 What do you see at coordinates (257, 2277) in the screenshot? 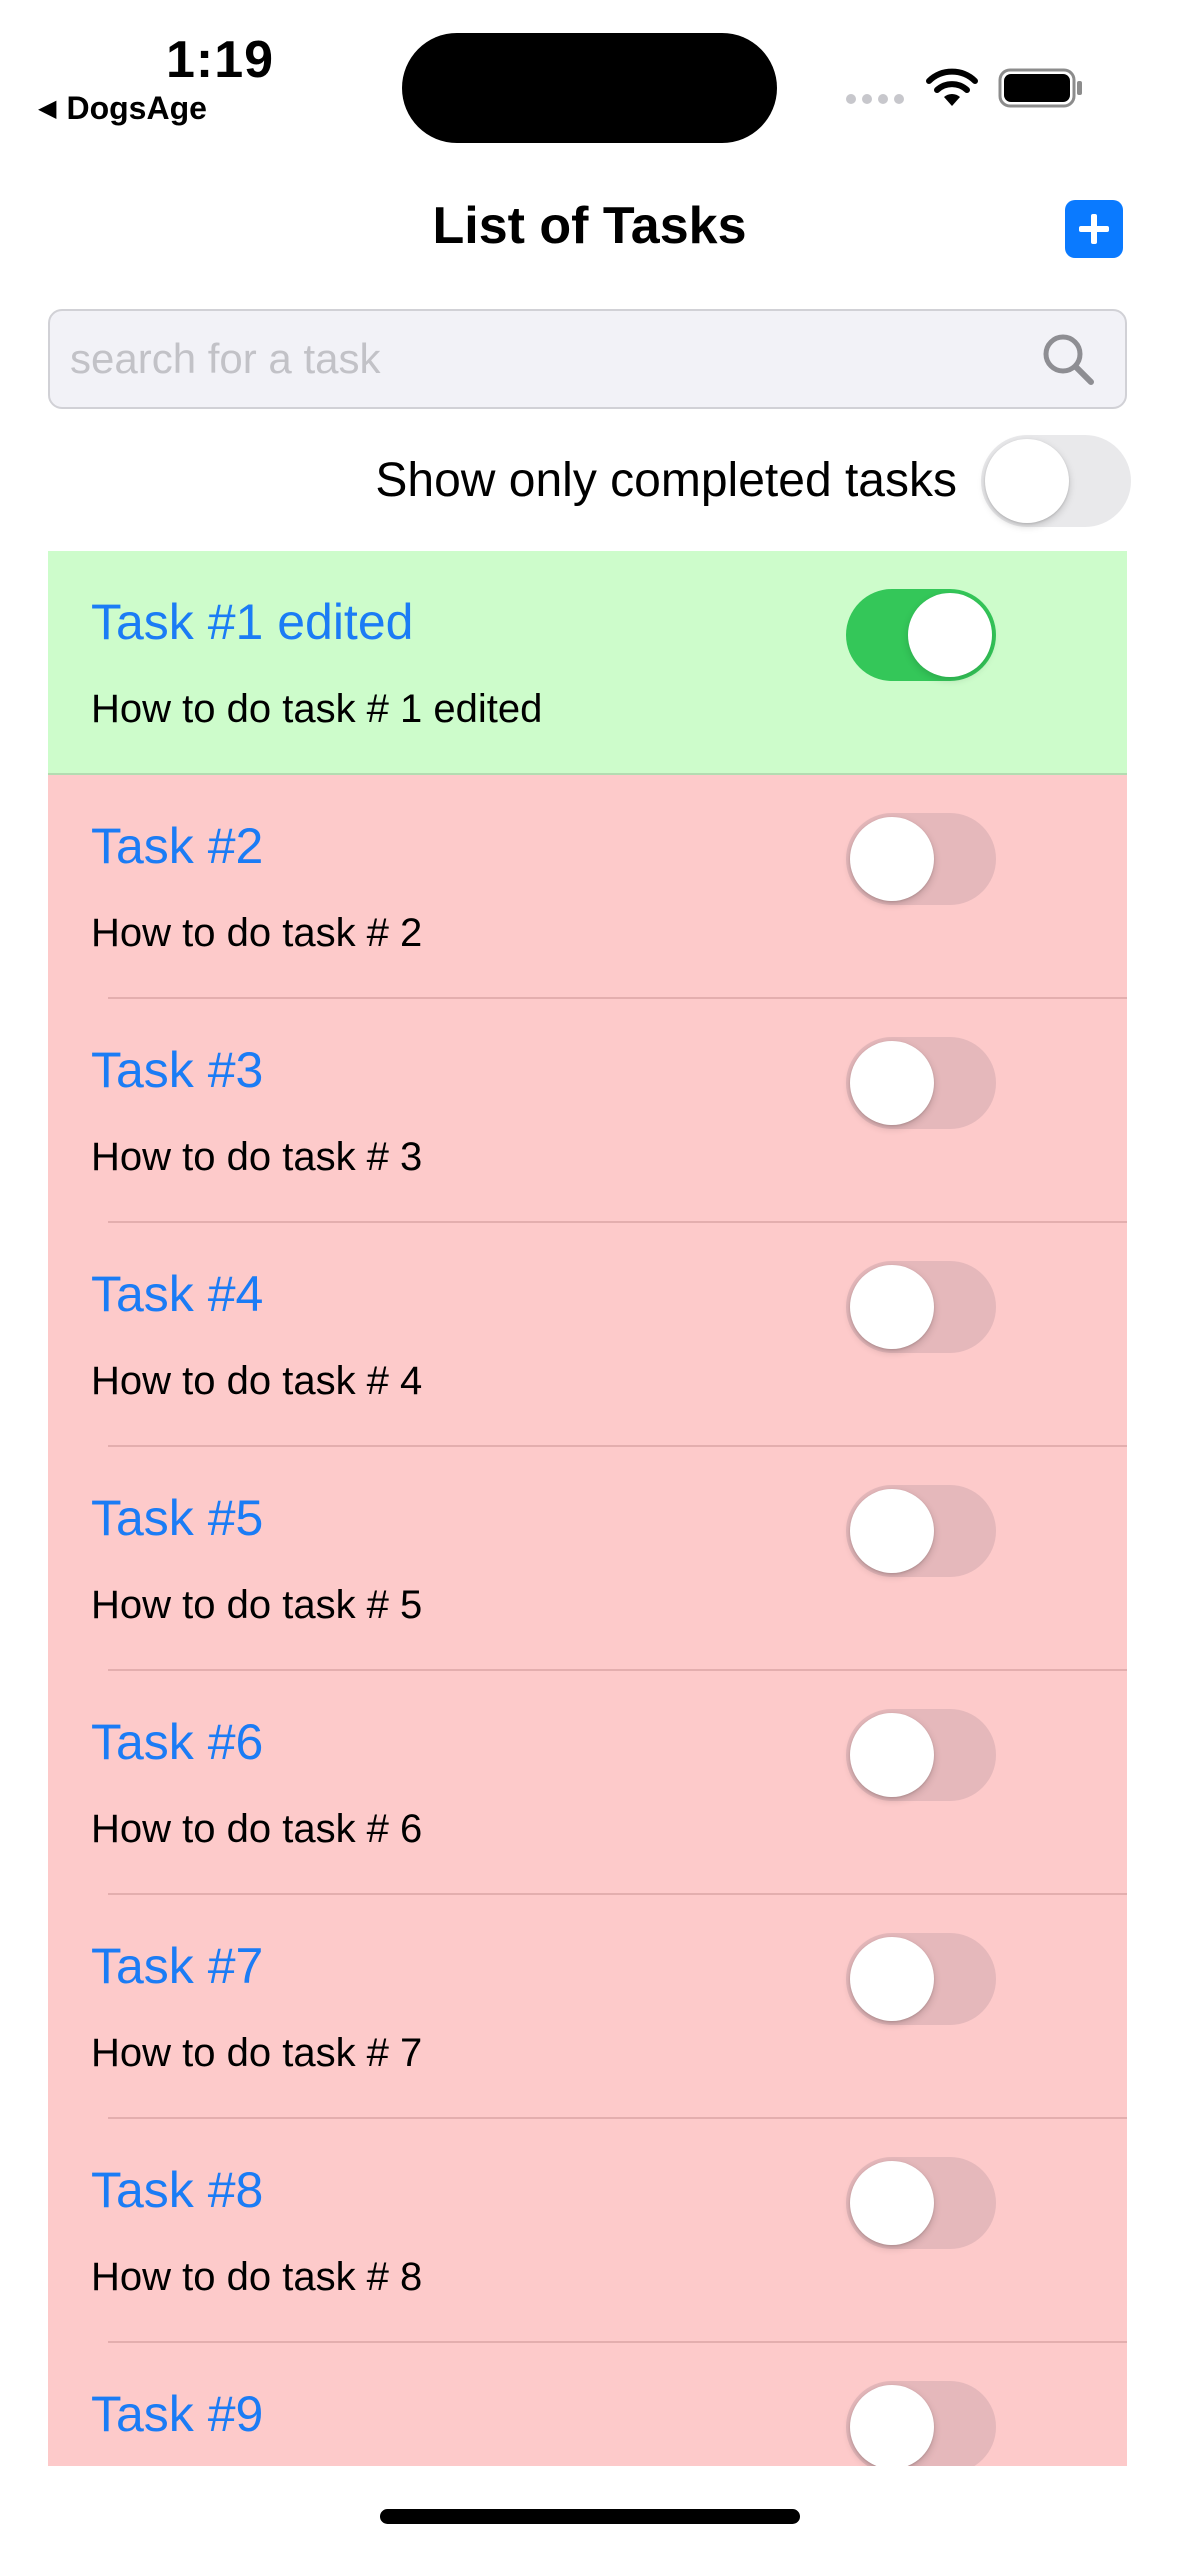
I see `task-description: How to do task # 8` at bounding box center [257, 2277].